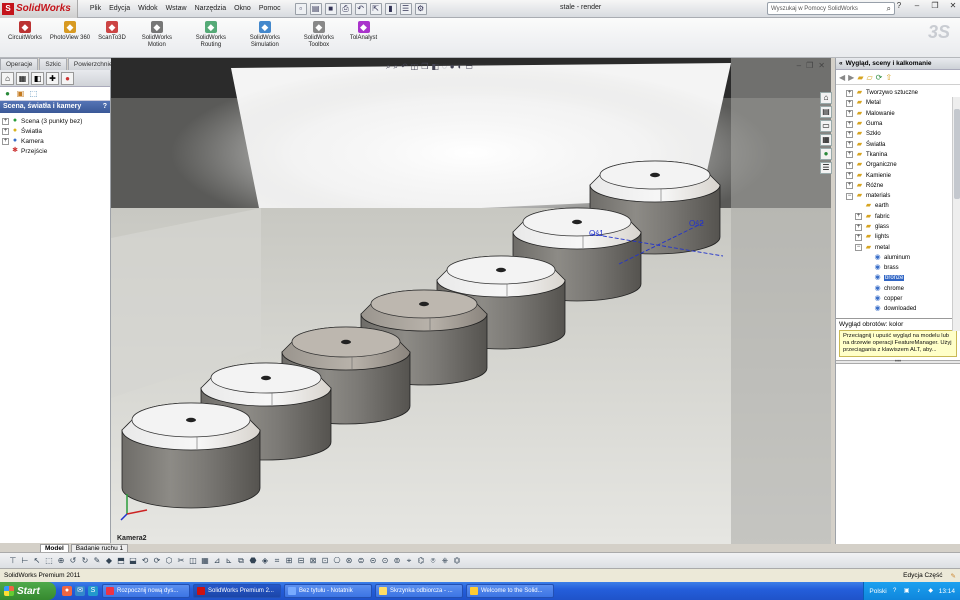 The height and width of the screenshot is (600, 960). Describe the element at coordinates (349, 560) in the screenshot. I see `bottom-tool-icon-28: ⊛` at that location.